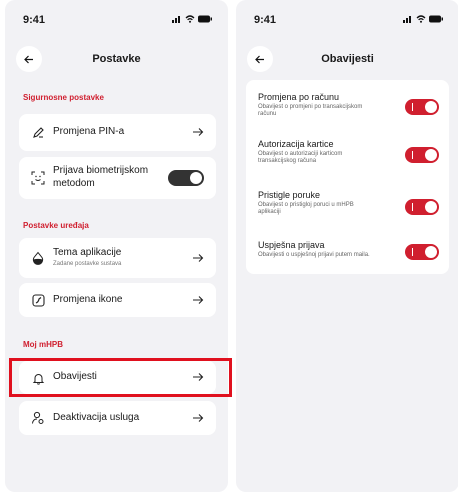 Image resolution: width=458 pixels, height=492 pixels. I want to click on page-title: Obavijesti, so click(347, 59).